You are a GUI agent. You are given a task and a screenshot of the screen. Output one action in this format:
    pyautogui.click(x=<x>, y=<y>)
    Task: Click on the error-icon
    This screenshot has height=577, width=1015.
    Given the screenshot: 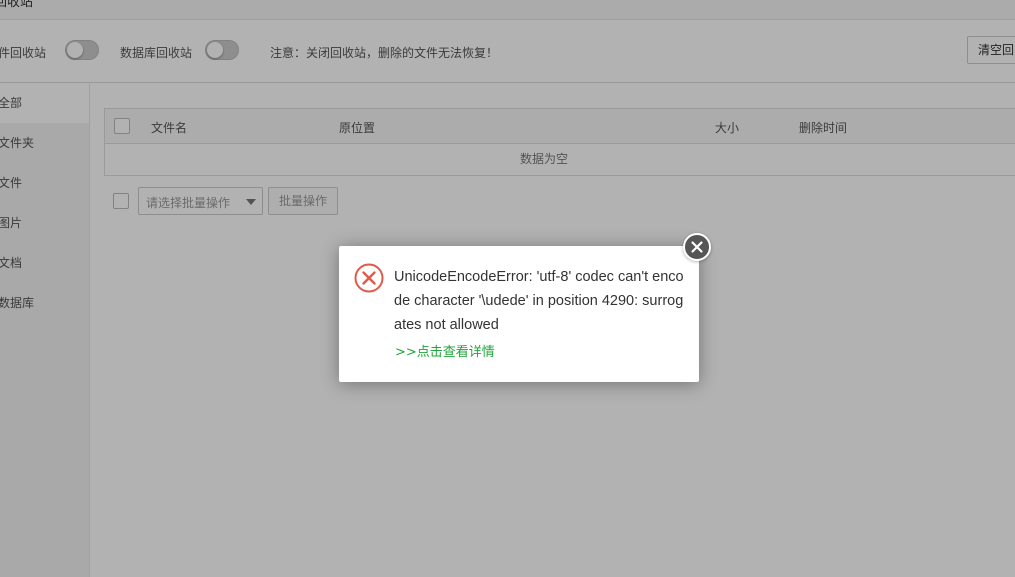 What is the action you would take?
    pyautogui.click(x=369, y=278)
    